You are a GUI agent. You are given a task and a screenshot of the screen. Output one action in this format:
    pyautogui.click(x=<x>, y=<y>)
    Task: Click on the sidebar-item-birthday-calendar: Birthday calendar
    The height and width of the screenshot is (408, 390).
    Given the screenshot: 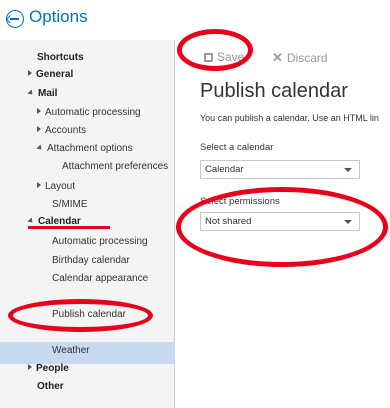 What is the action you would take?
    pyautogui.click(x=91, y=260)
    